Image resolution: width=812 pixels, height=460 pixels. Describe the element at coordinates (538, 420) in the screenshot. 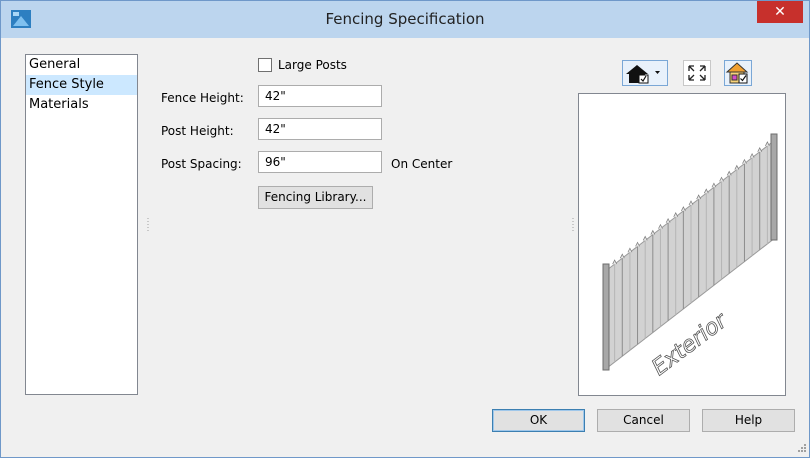

I see `ok-button: OK` at that location.